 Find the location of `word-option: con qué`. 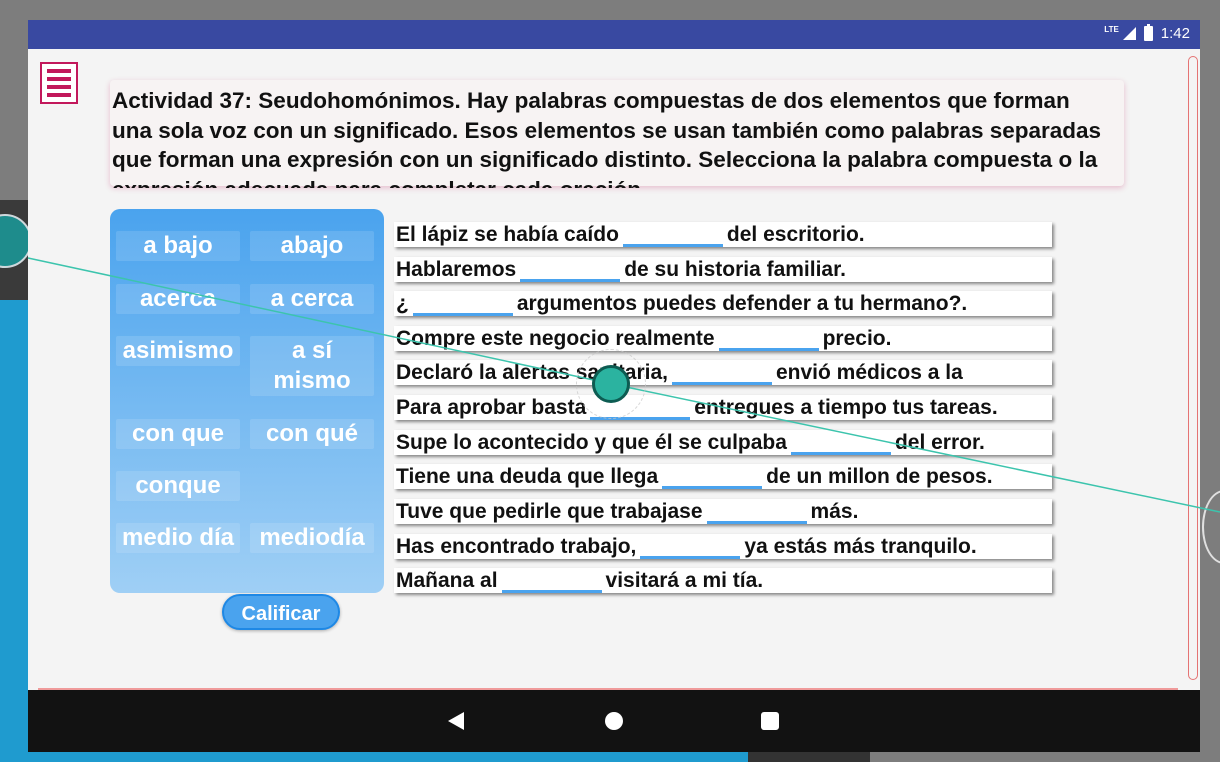

word-option: con qué is located at coordinates (312, 434).